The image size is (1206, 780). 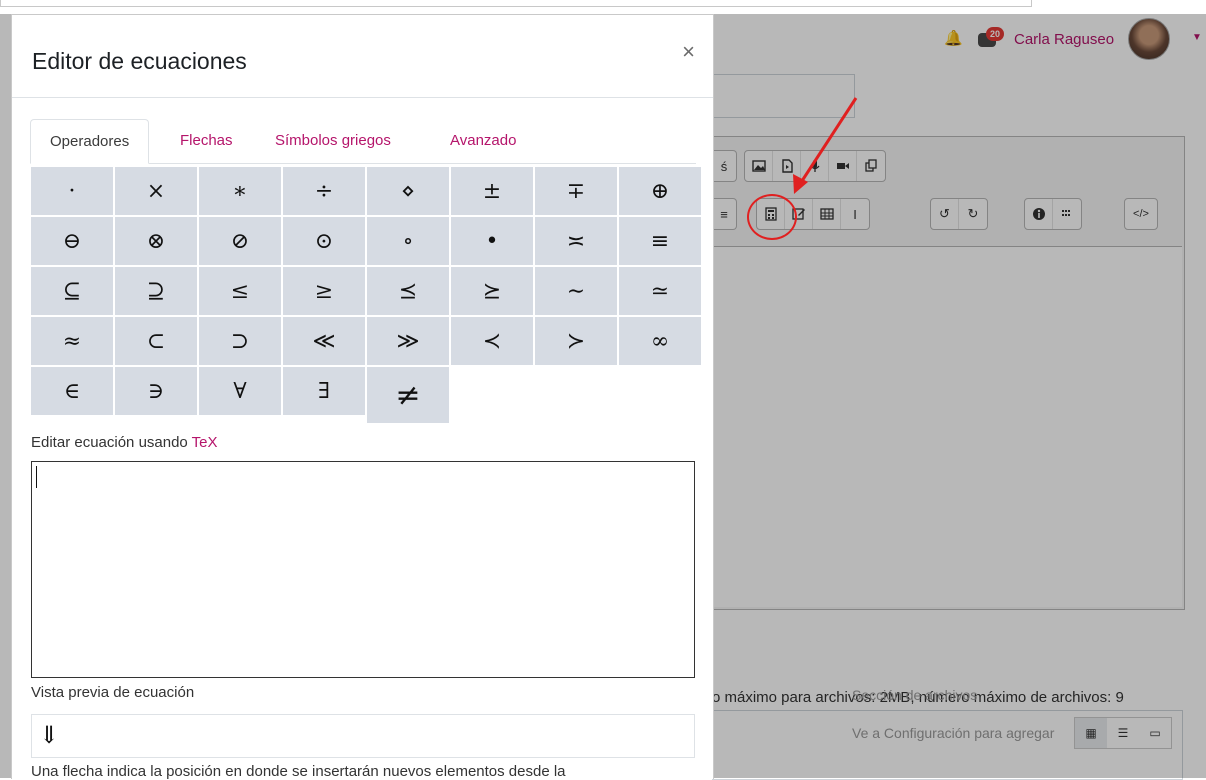 I want to click on operator-button: ⊂, so click(x=156, y=341).